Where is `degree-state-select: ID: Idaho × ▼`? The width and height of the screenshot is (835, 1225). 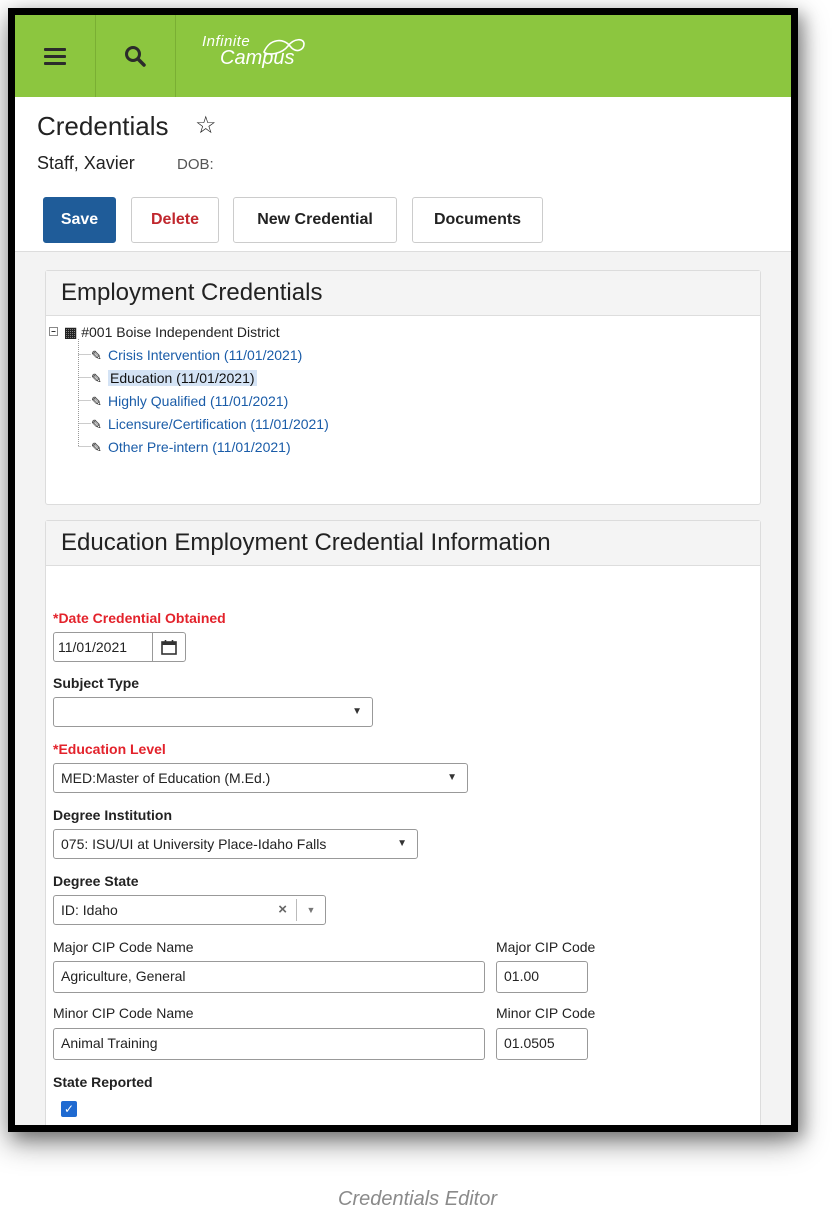 degree-state-select: ID: Idaho × ▼ is located at coordinates (189, 910).